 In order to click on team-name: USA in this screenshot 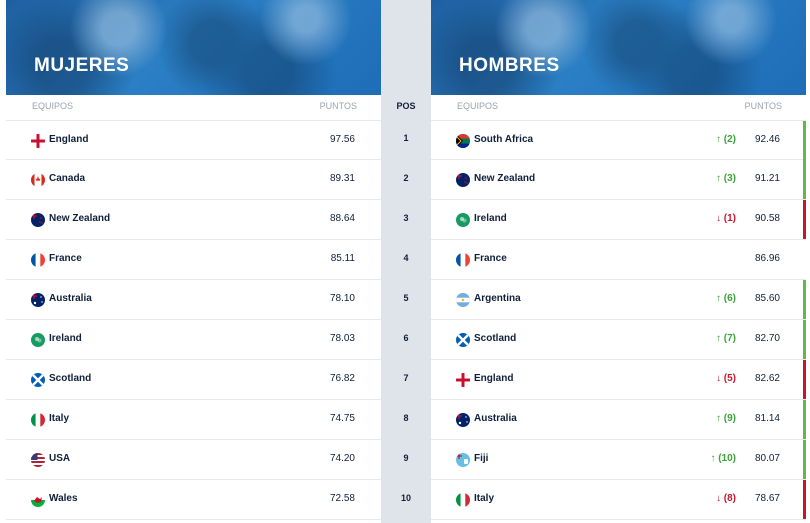, I will do `click(60, 458)`.